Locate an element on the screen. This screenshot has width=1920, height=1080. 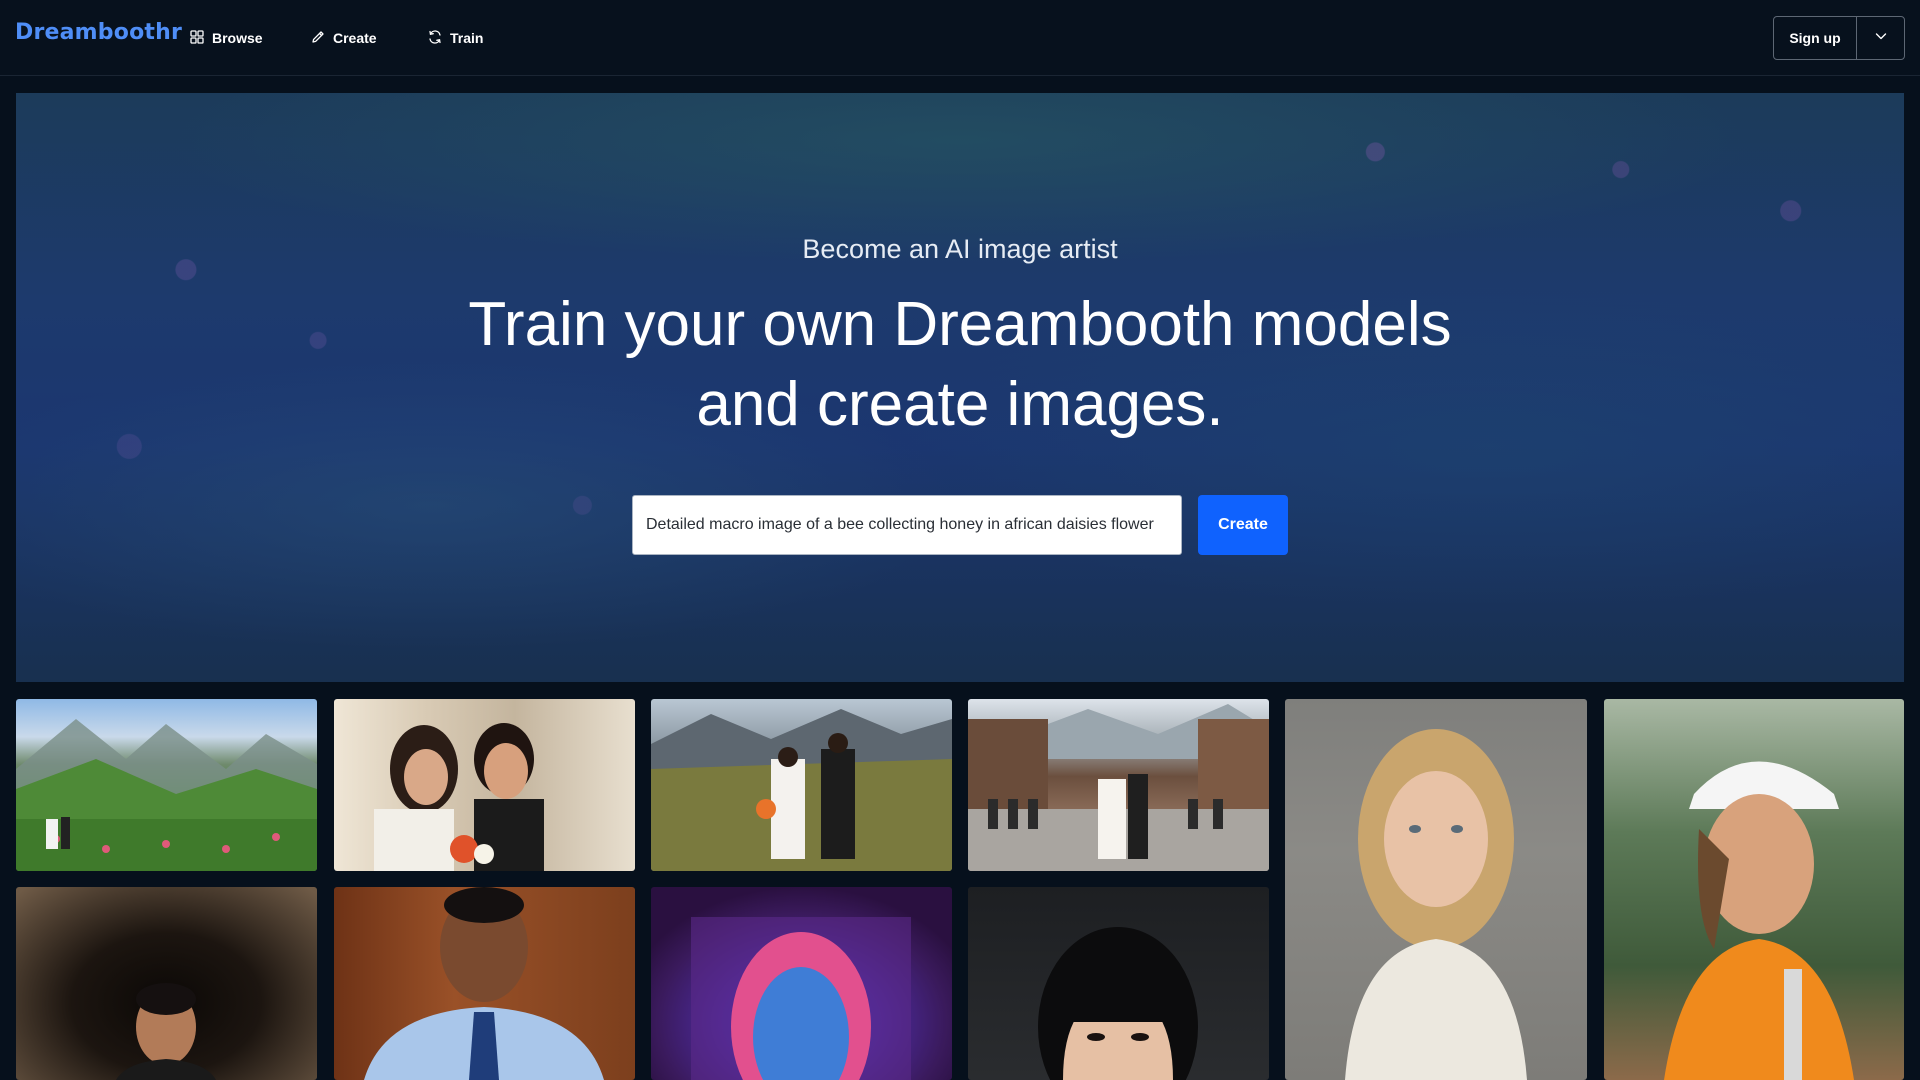
nav-browse: Browse is located at coordinates (226, 38).